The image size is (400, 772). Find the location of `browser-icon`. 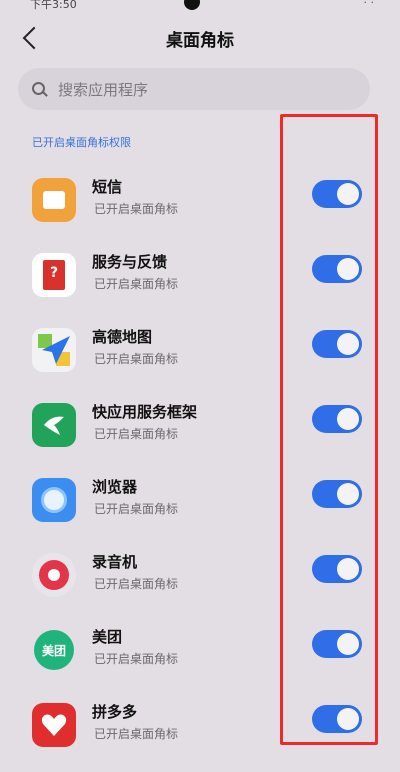

browser-icon is located at coordinates (54, 500).